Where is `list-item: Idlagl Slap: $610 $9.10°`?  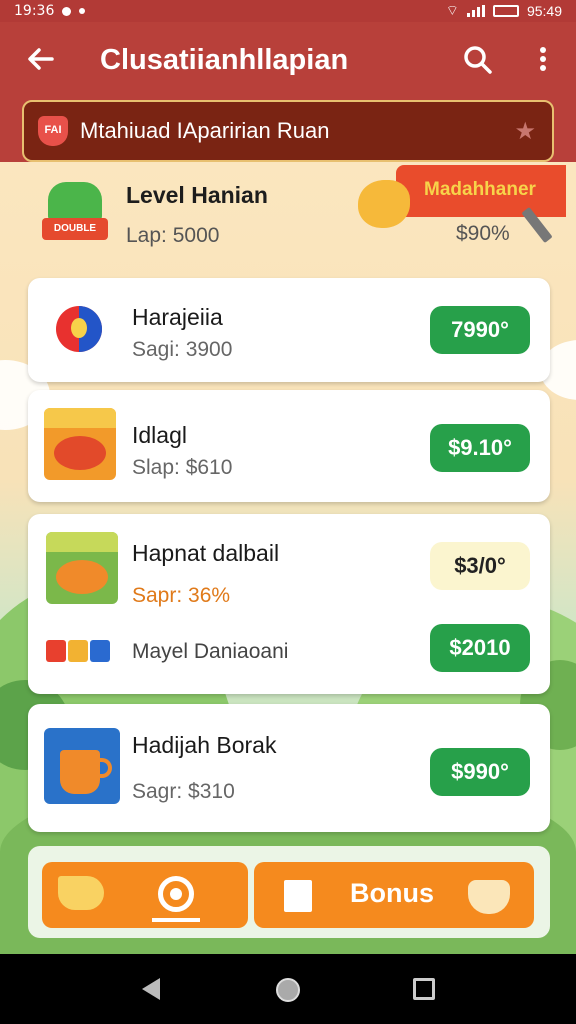 list-item: Idlagl Slap: $610 $9.10° is located at coordinates (289, 446).